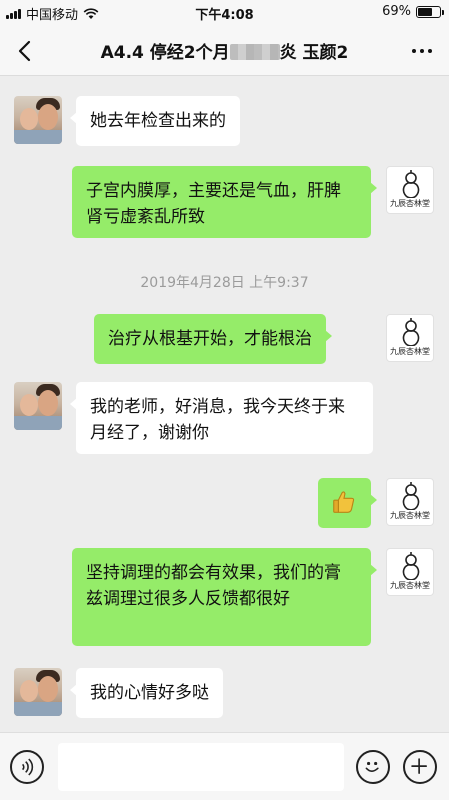 This screenshot has width=449, height=800. I want to click on message-bubble-incoming: 我的老师，好消息，我今天终于来月经了，谢谢你, so click(221, 418).